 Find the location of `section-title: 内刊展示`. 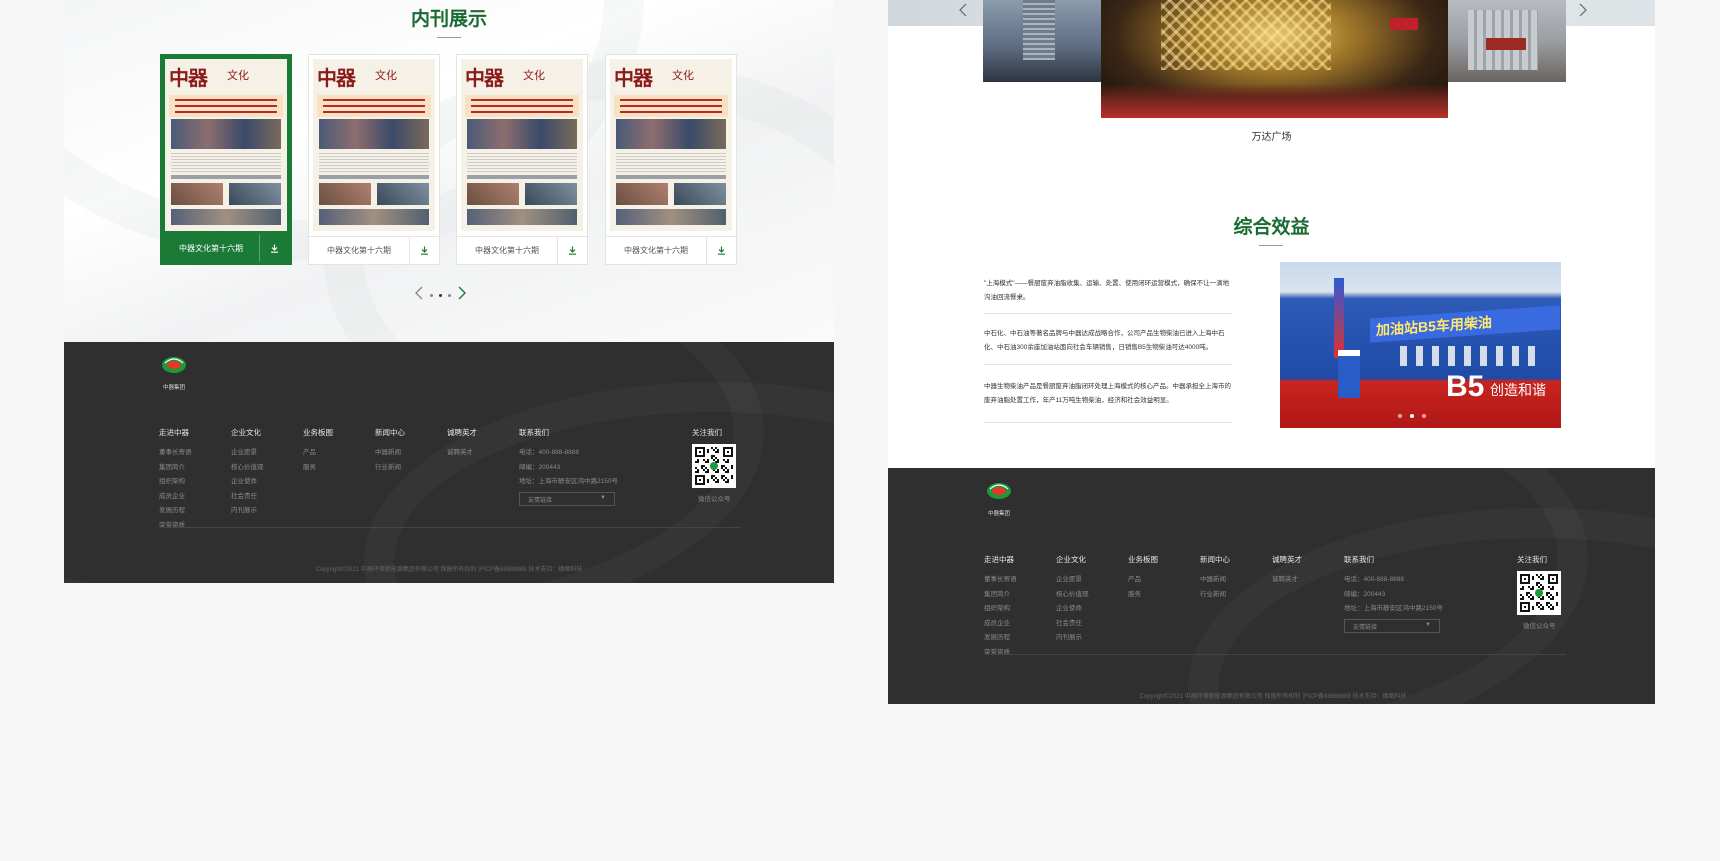

section-title: 内刊展示 is located at coordinates (448, 19).